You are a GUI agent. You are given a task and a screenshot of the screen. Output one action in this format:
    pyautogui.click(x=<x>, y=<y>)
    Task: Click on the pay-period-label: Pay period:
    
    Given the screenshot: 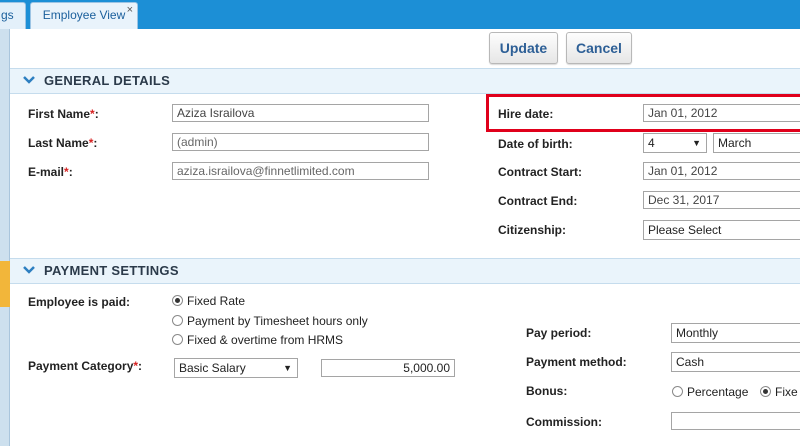 What is the action you would take?
    pyautogui.click(x=559, y=333)
    